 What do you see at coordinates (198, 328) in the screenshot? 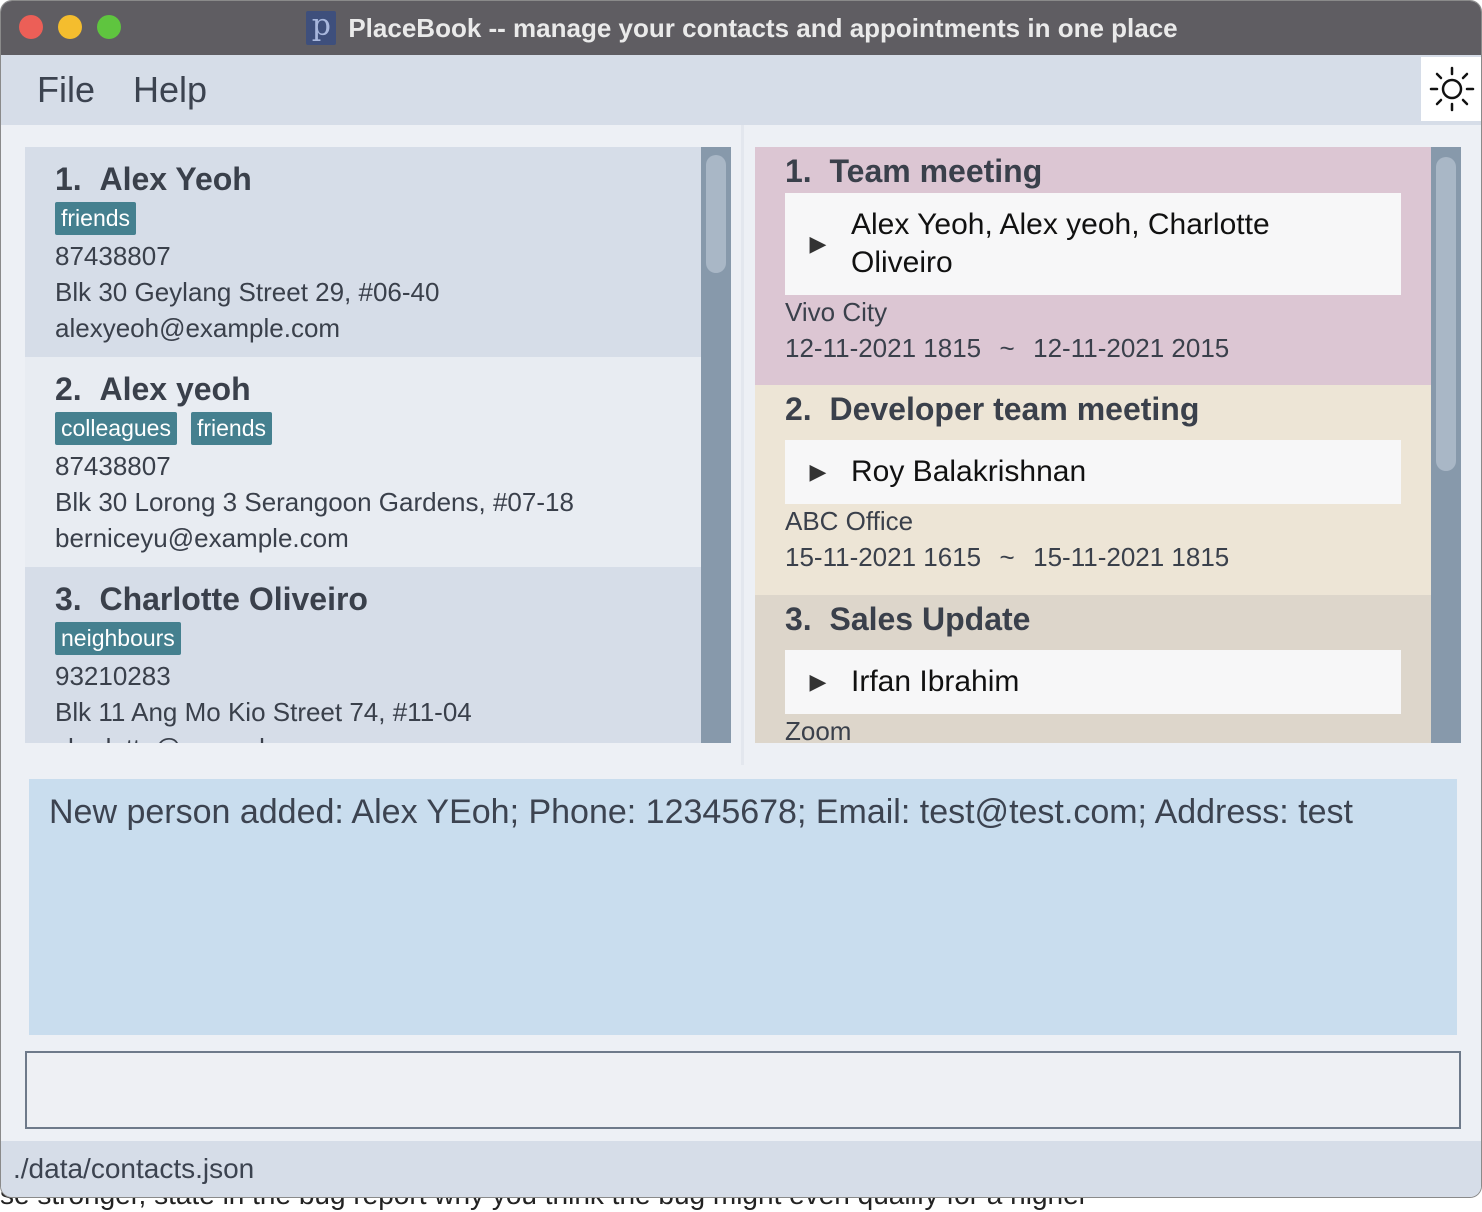
I see `person-email: alexyeoh@example.com` at bounding box center [198, 328].